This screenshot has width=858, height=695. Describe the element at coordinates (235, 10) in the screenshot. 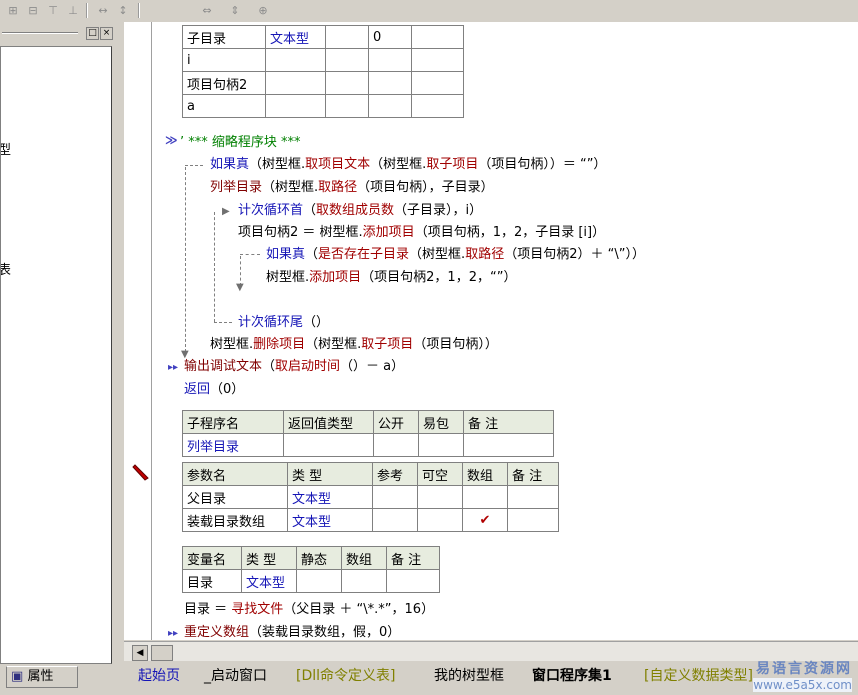

I see `v-space-icon: ⇕` at that location.